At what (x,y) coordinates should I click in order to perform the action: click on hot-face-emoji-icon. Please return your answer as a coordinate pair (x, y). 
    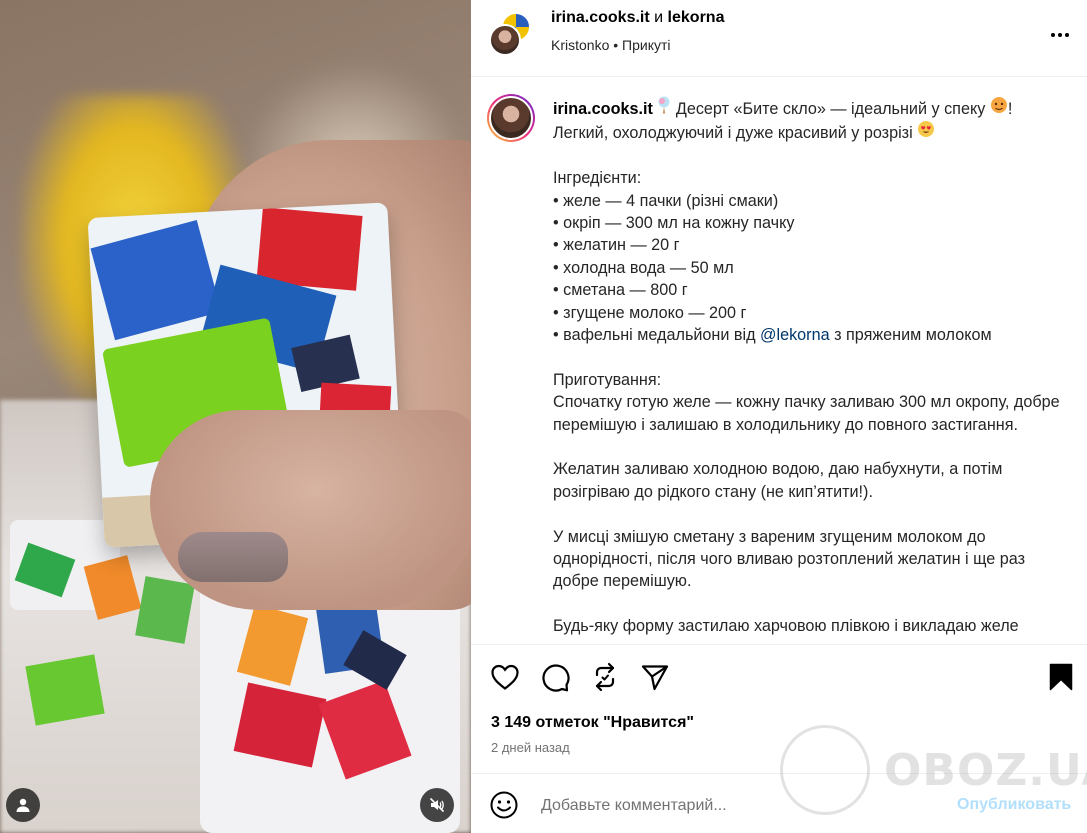
    Looking at the image, I should click on (999, 108).